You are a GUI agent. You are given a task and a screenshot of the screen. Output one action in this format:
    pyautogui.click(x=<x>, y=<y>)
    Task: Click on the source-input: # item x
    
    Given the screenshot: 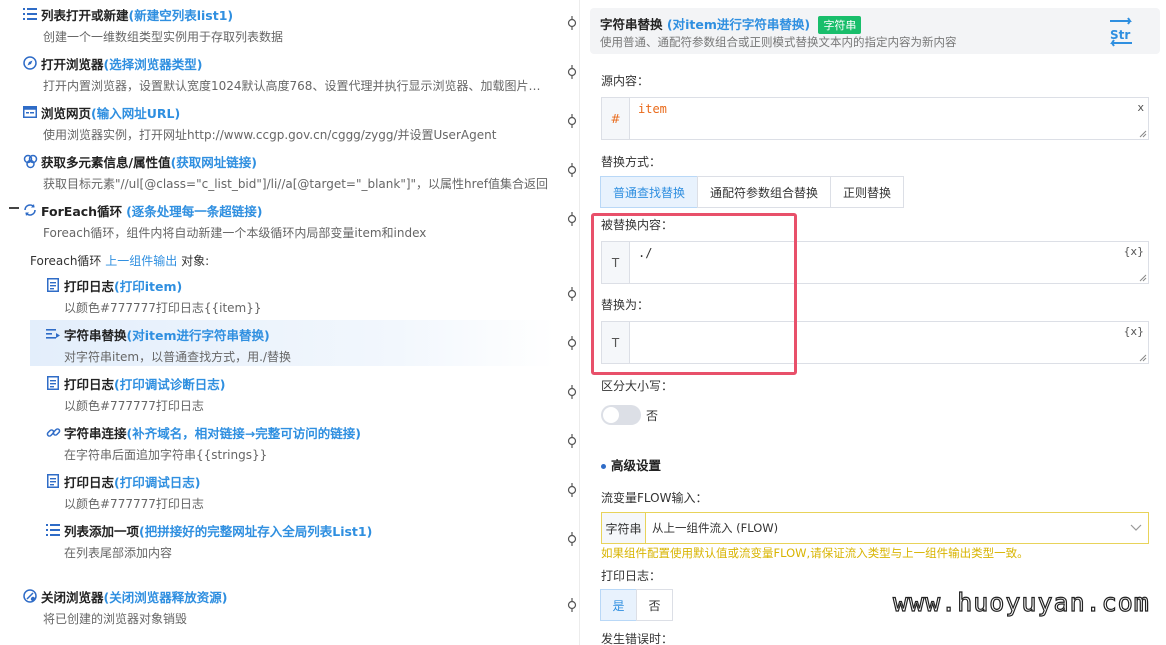 What is the action you would take?
    pyautogui.click(x=875, y=118)
    